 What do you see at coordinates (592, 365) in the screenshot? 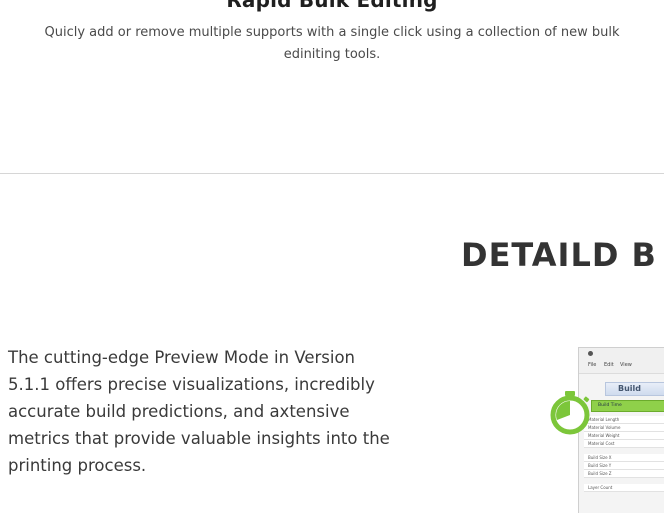
I see `menu-file: File` at bounding box center [592, 365].